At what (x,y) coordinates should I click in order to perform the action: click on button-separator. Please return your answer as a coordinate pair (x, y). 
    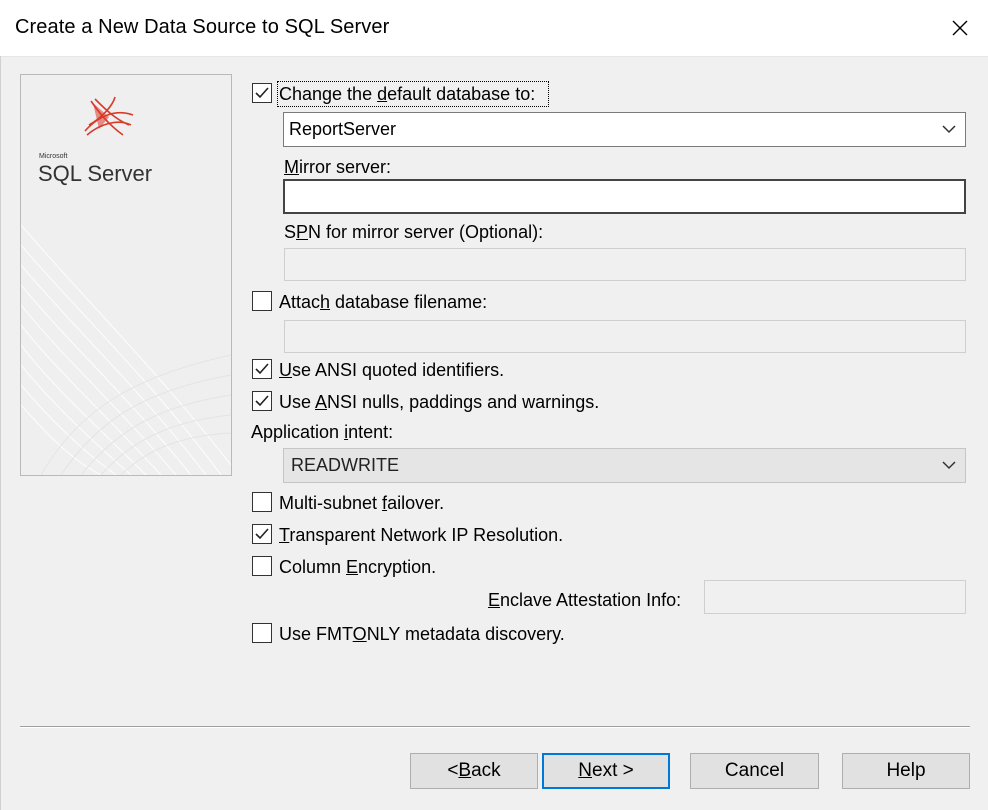
    Looking at the image, I should click on (495, 727).